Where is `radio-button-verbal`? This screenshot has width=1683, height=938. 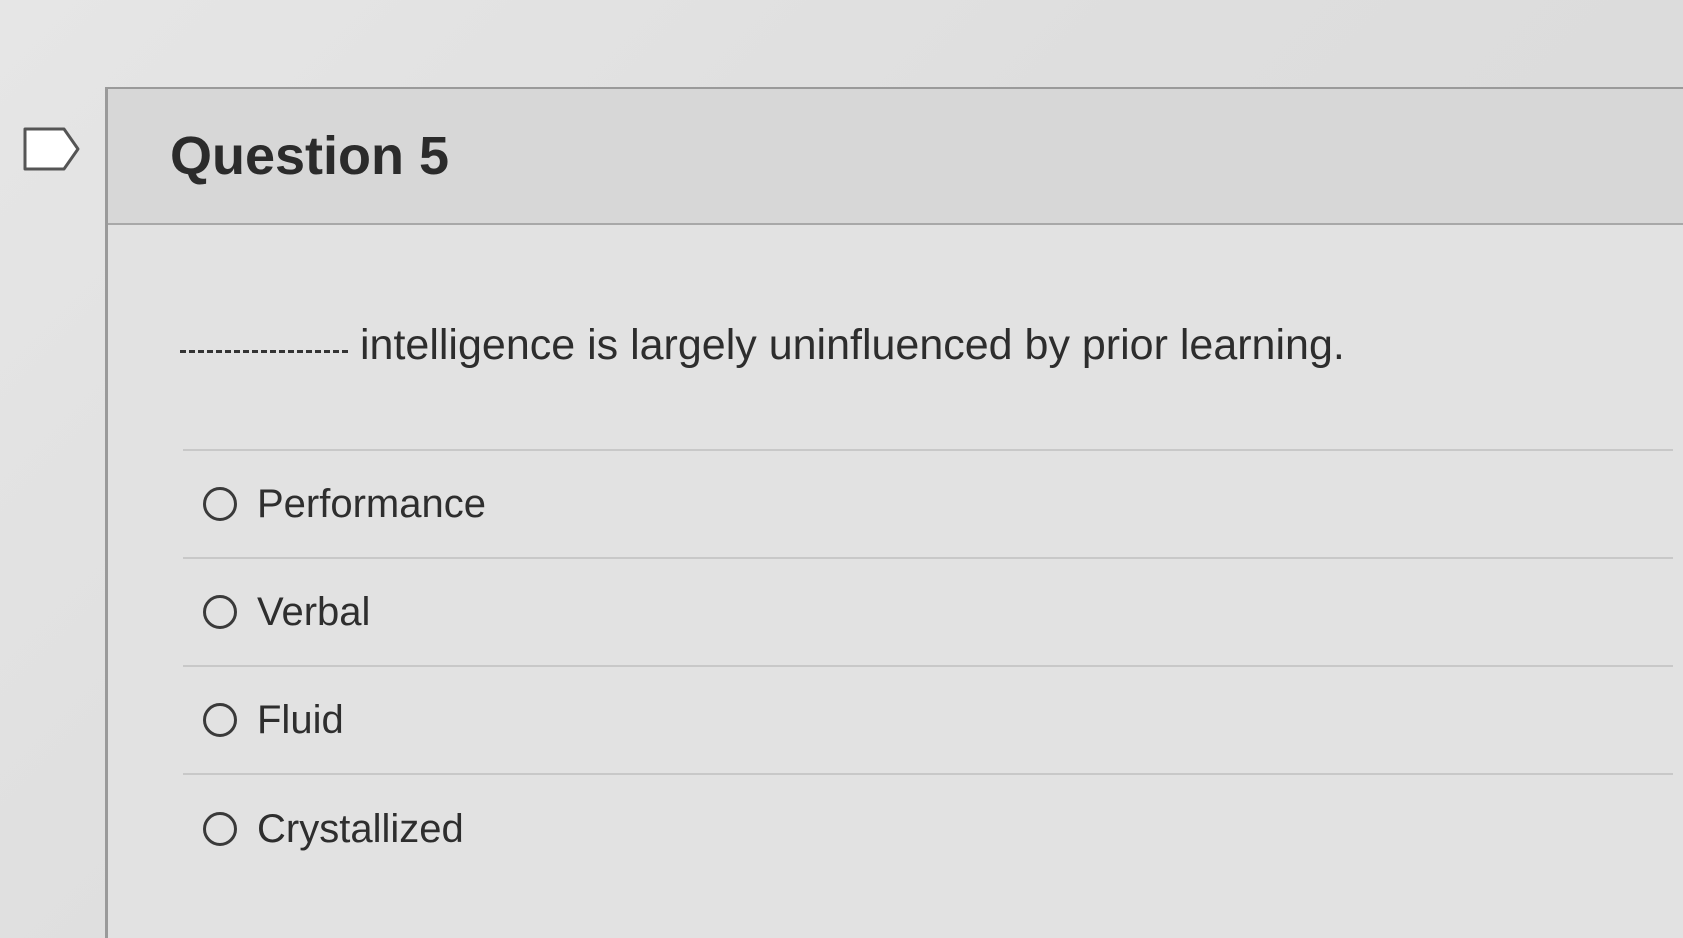
radio-button-verbal is located at coordinates (220, 612).